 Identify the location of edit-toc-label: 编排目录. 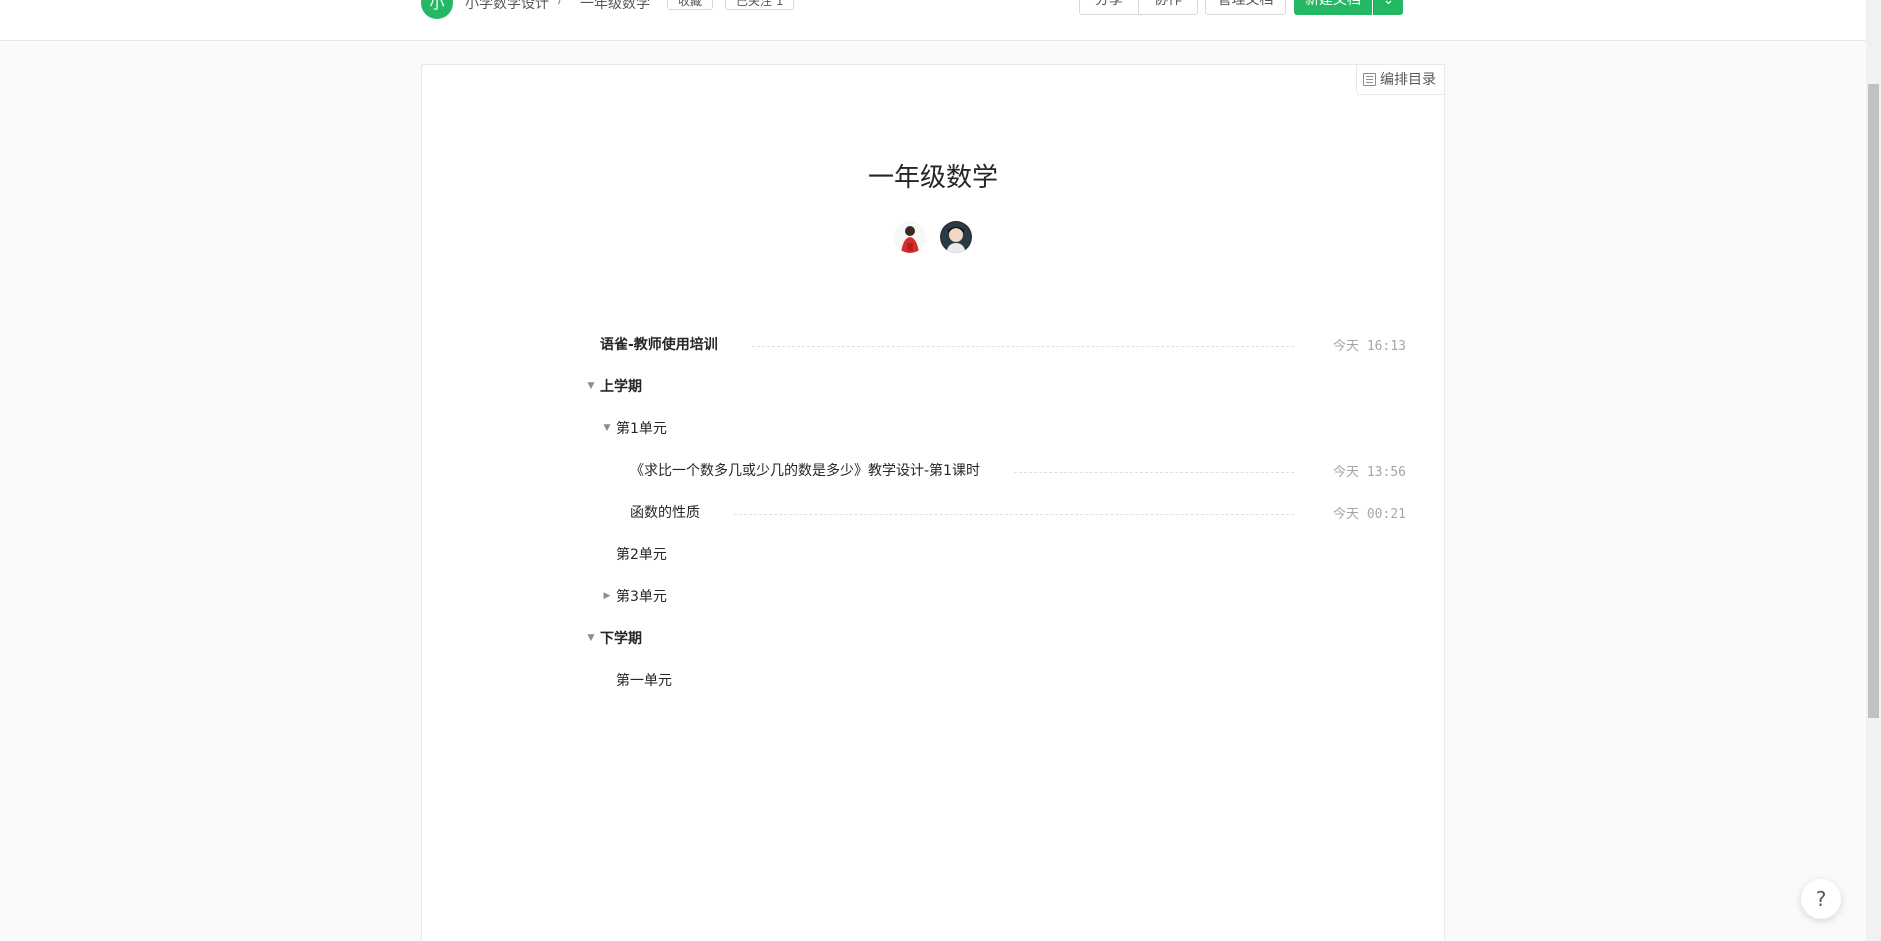
(1408, 79).